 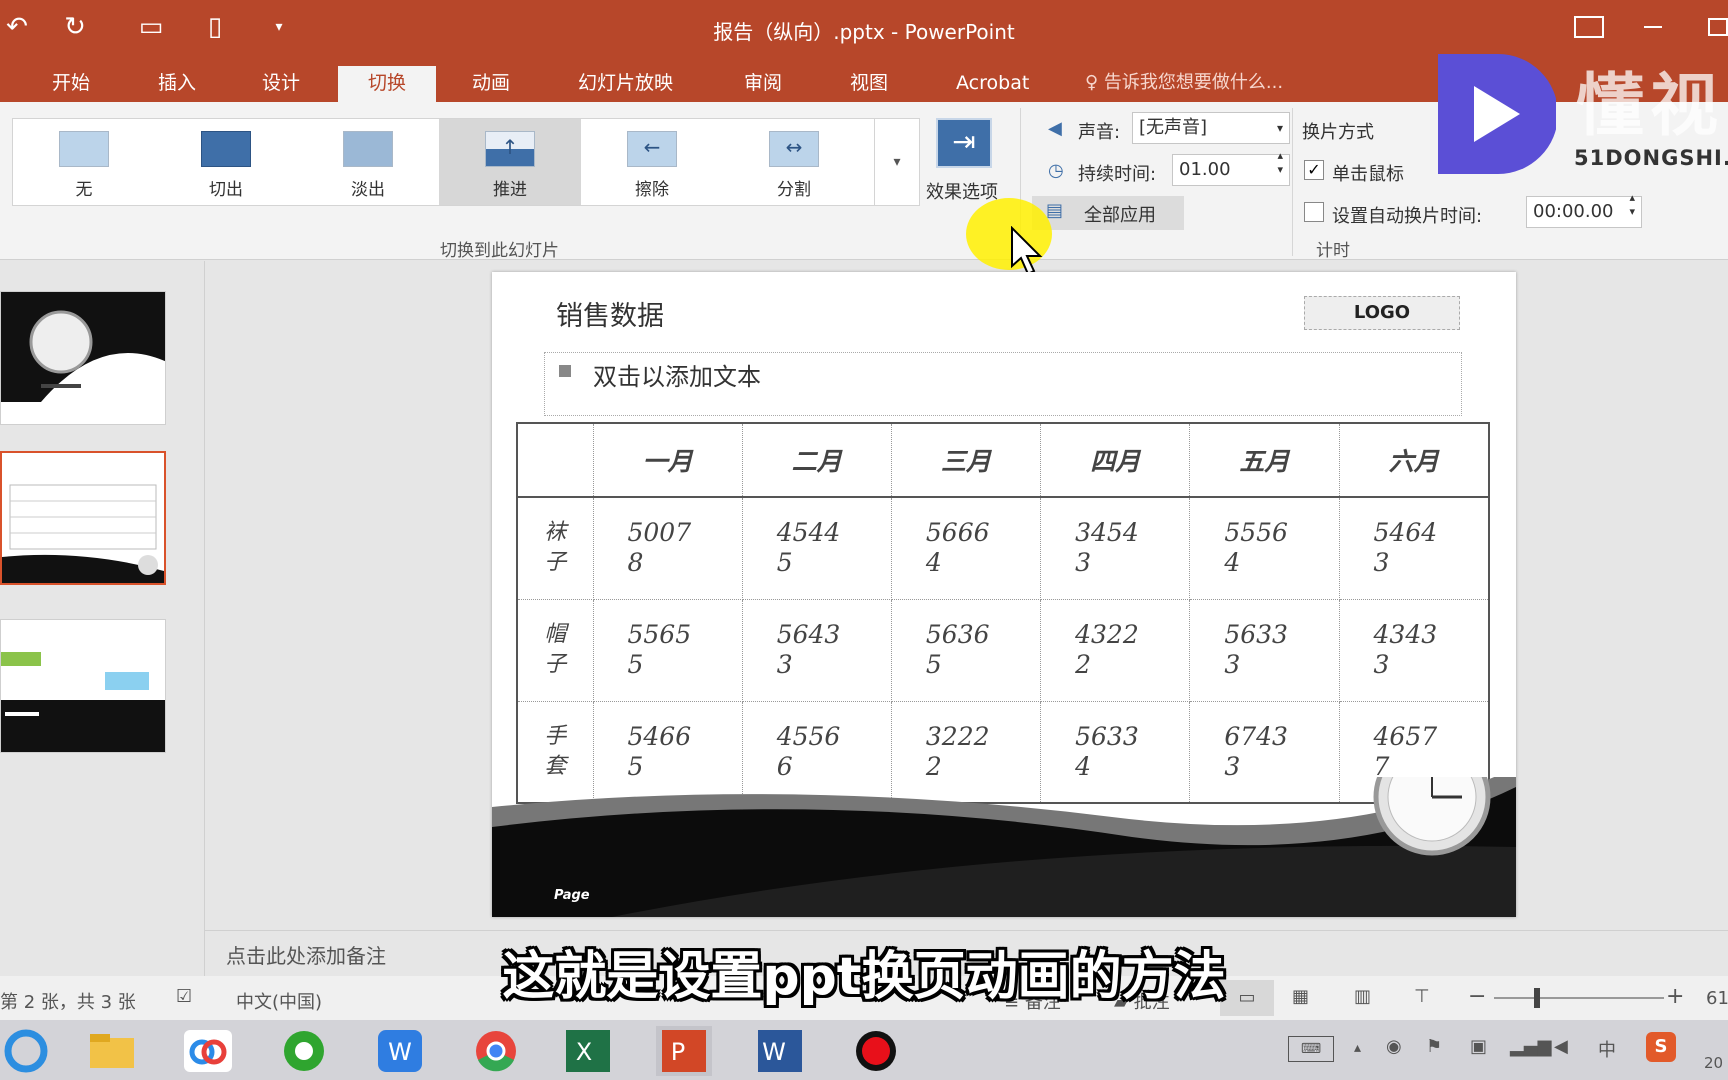 I want to click on cell-line: 5666, so click(x=957, y=533).